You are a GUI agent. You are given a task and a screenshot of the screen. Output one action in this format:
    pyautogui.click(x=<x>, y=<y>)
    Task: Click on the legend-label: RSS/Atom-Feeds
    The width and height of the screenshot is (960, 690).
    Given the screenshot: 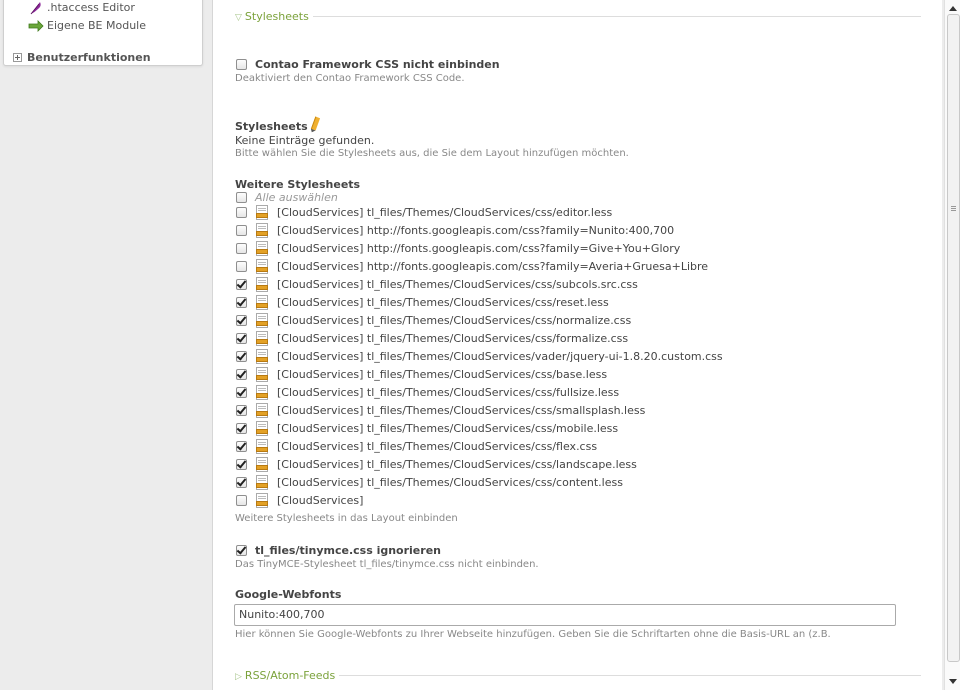 What is the action you would take?
    pyautogui.click(x=290, y=675)
    